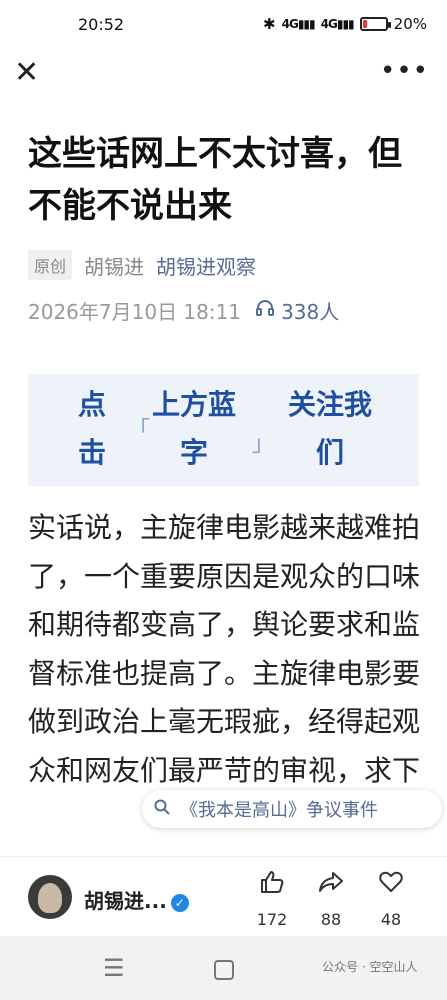 This screenshot has width=447, height=1000. What do you see at coordinates (135, 312) in the screenshot?
I see `publish-datetime: 2026年7月10日 18:11` at bounding box center [135, 312].